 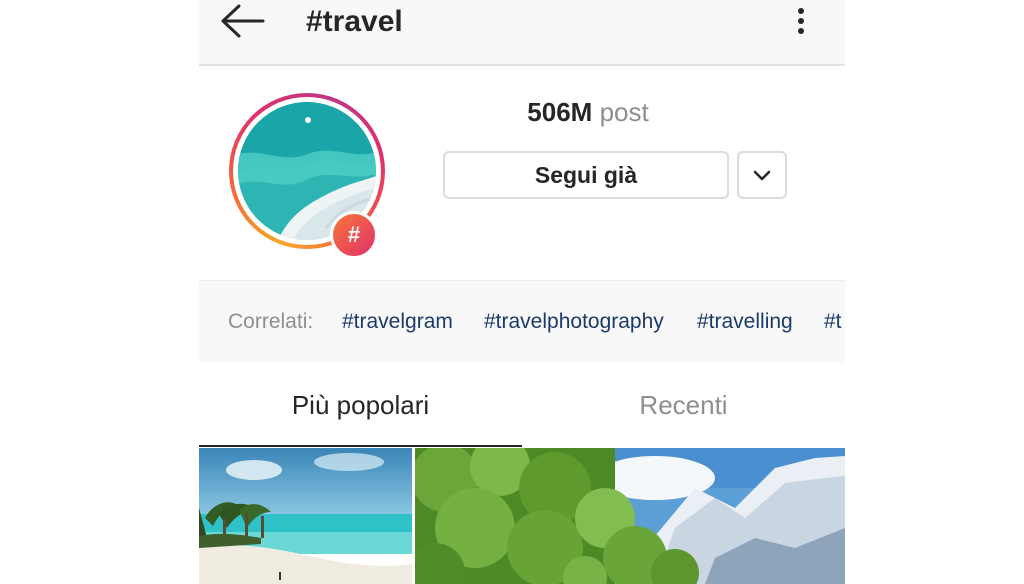 I want to click on post-count-label: post, so click(x=624, y=112).